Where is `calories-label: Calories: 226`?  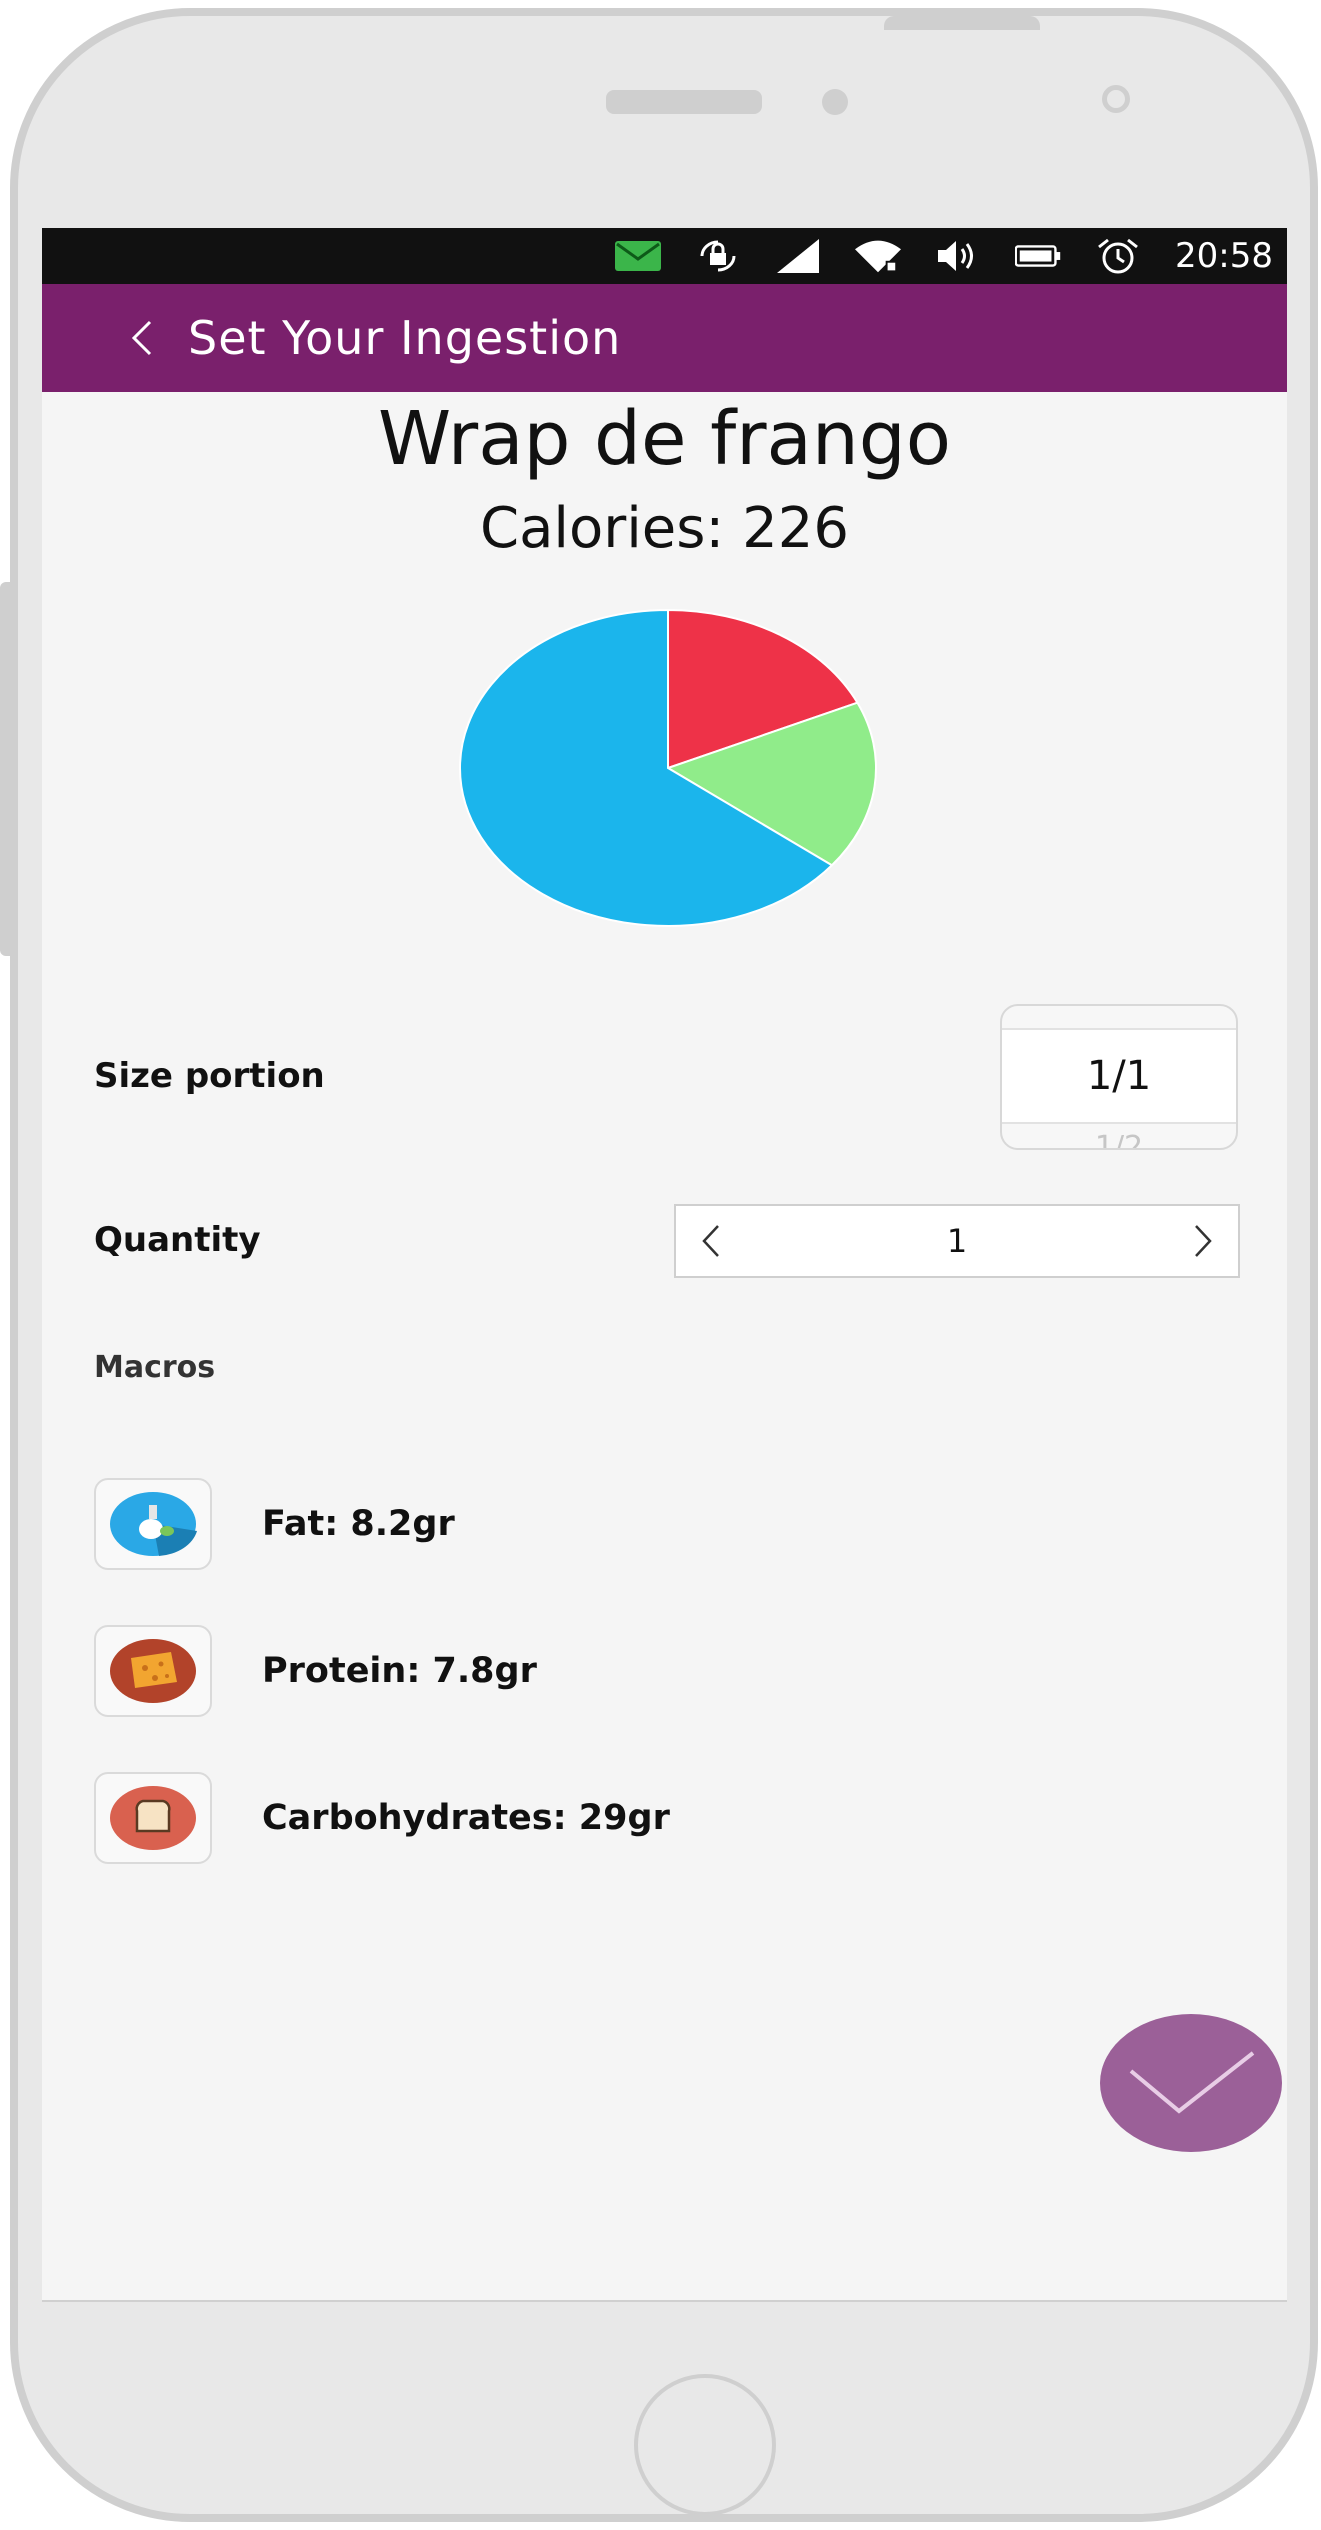 calories-label: Calories: 226 is located at coordinates (664, 528).